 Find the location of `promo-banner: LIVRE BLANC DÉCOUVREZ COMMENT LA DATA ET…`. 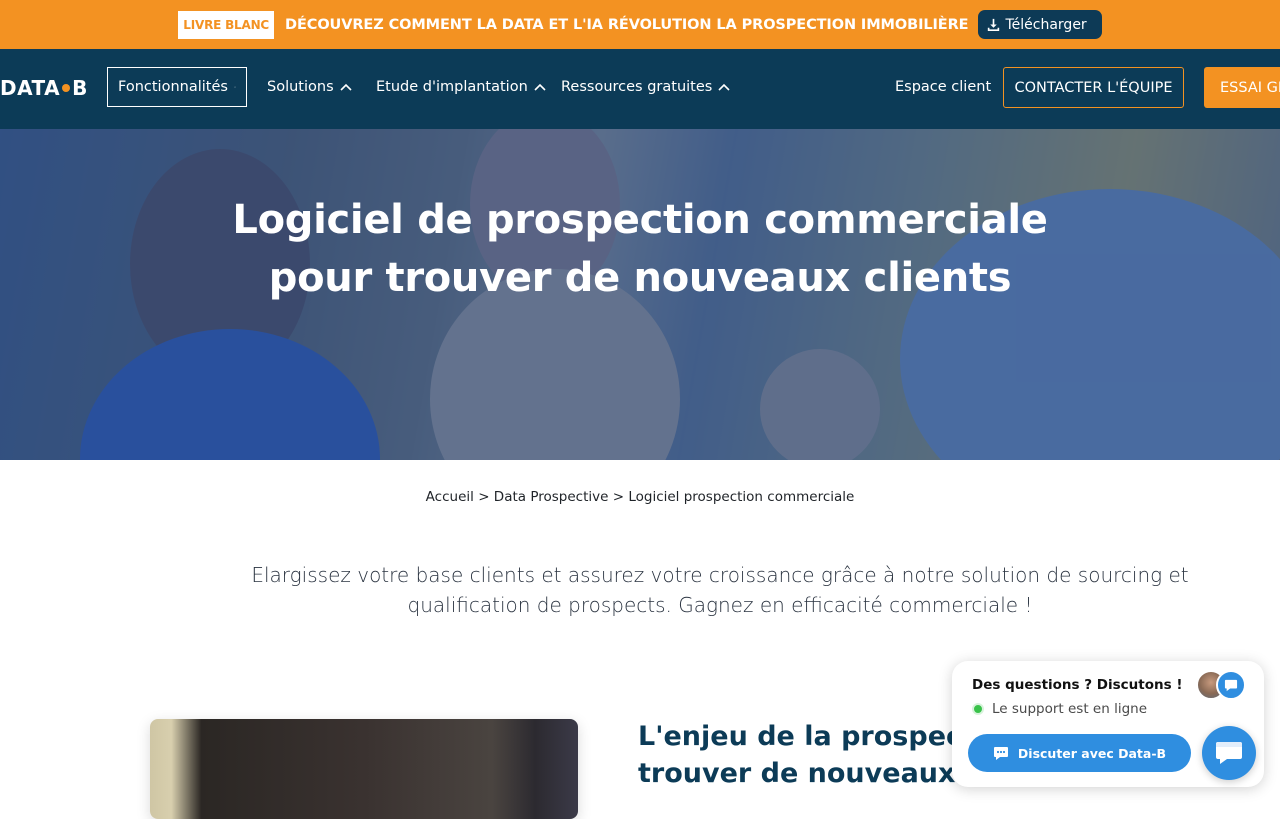

promo-banner: LIVRE BLANC DÉCOUVREZ COMMENT LA DATA ET… is located at coordinates (640, 24).